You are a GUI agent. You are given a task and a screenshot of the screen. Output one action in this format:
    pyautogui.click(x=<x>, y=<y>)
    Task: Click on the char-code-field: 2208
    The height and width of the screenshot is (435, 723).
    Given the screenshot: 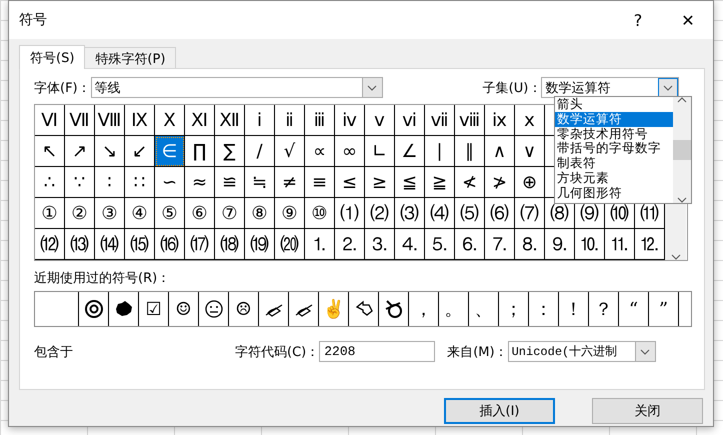 What is the action you would take?
    pyautogui.click(x=377, y=351)
    